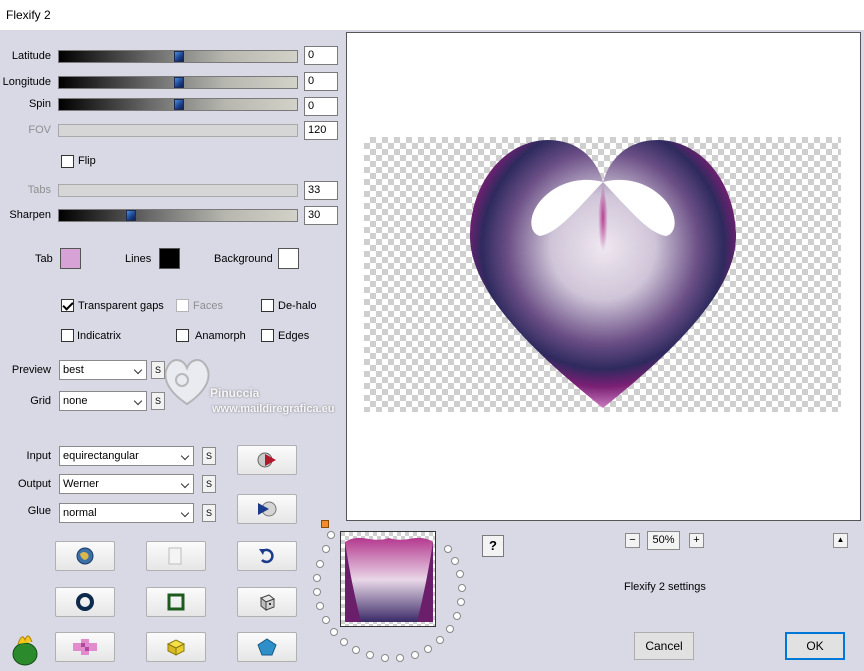  Describe the element at coordinates (388, 579) in the screenshot. I see `thumbnail-preview` at that location.